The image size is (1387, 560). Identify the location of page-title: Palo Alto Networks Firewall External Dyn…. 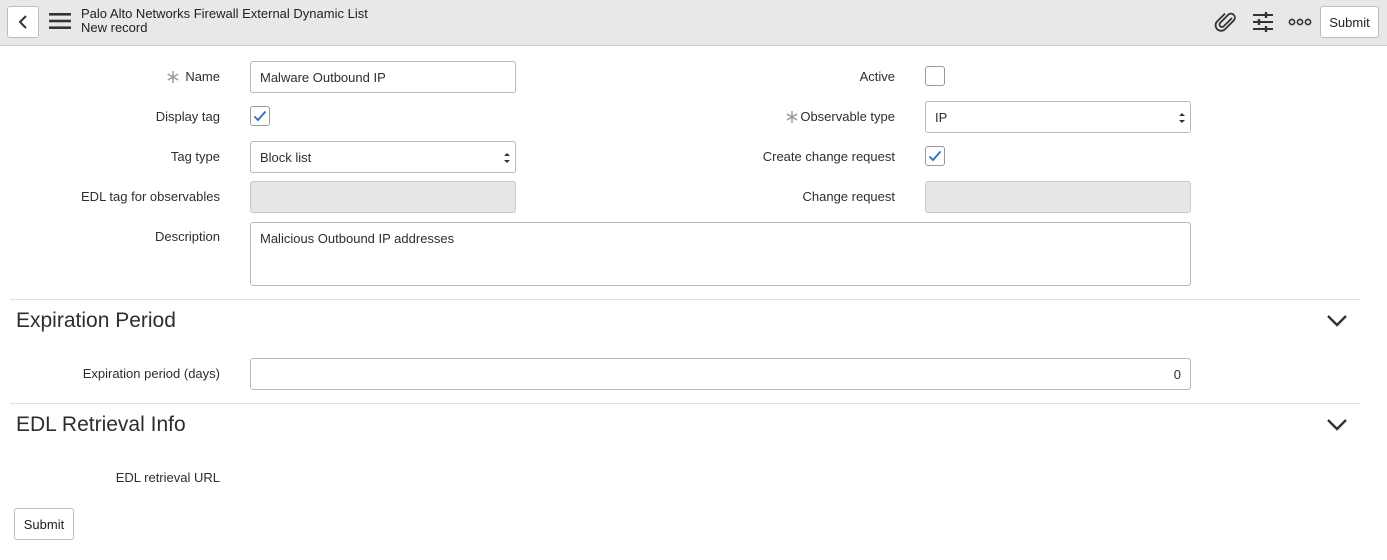
(224, 13).